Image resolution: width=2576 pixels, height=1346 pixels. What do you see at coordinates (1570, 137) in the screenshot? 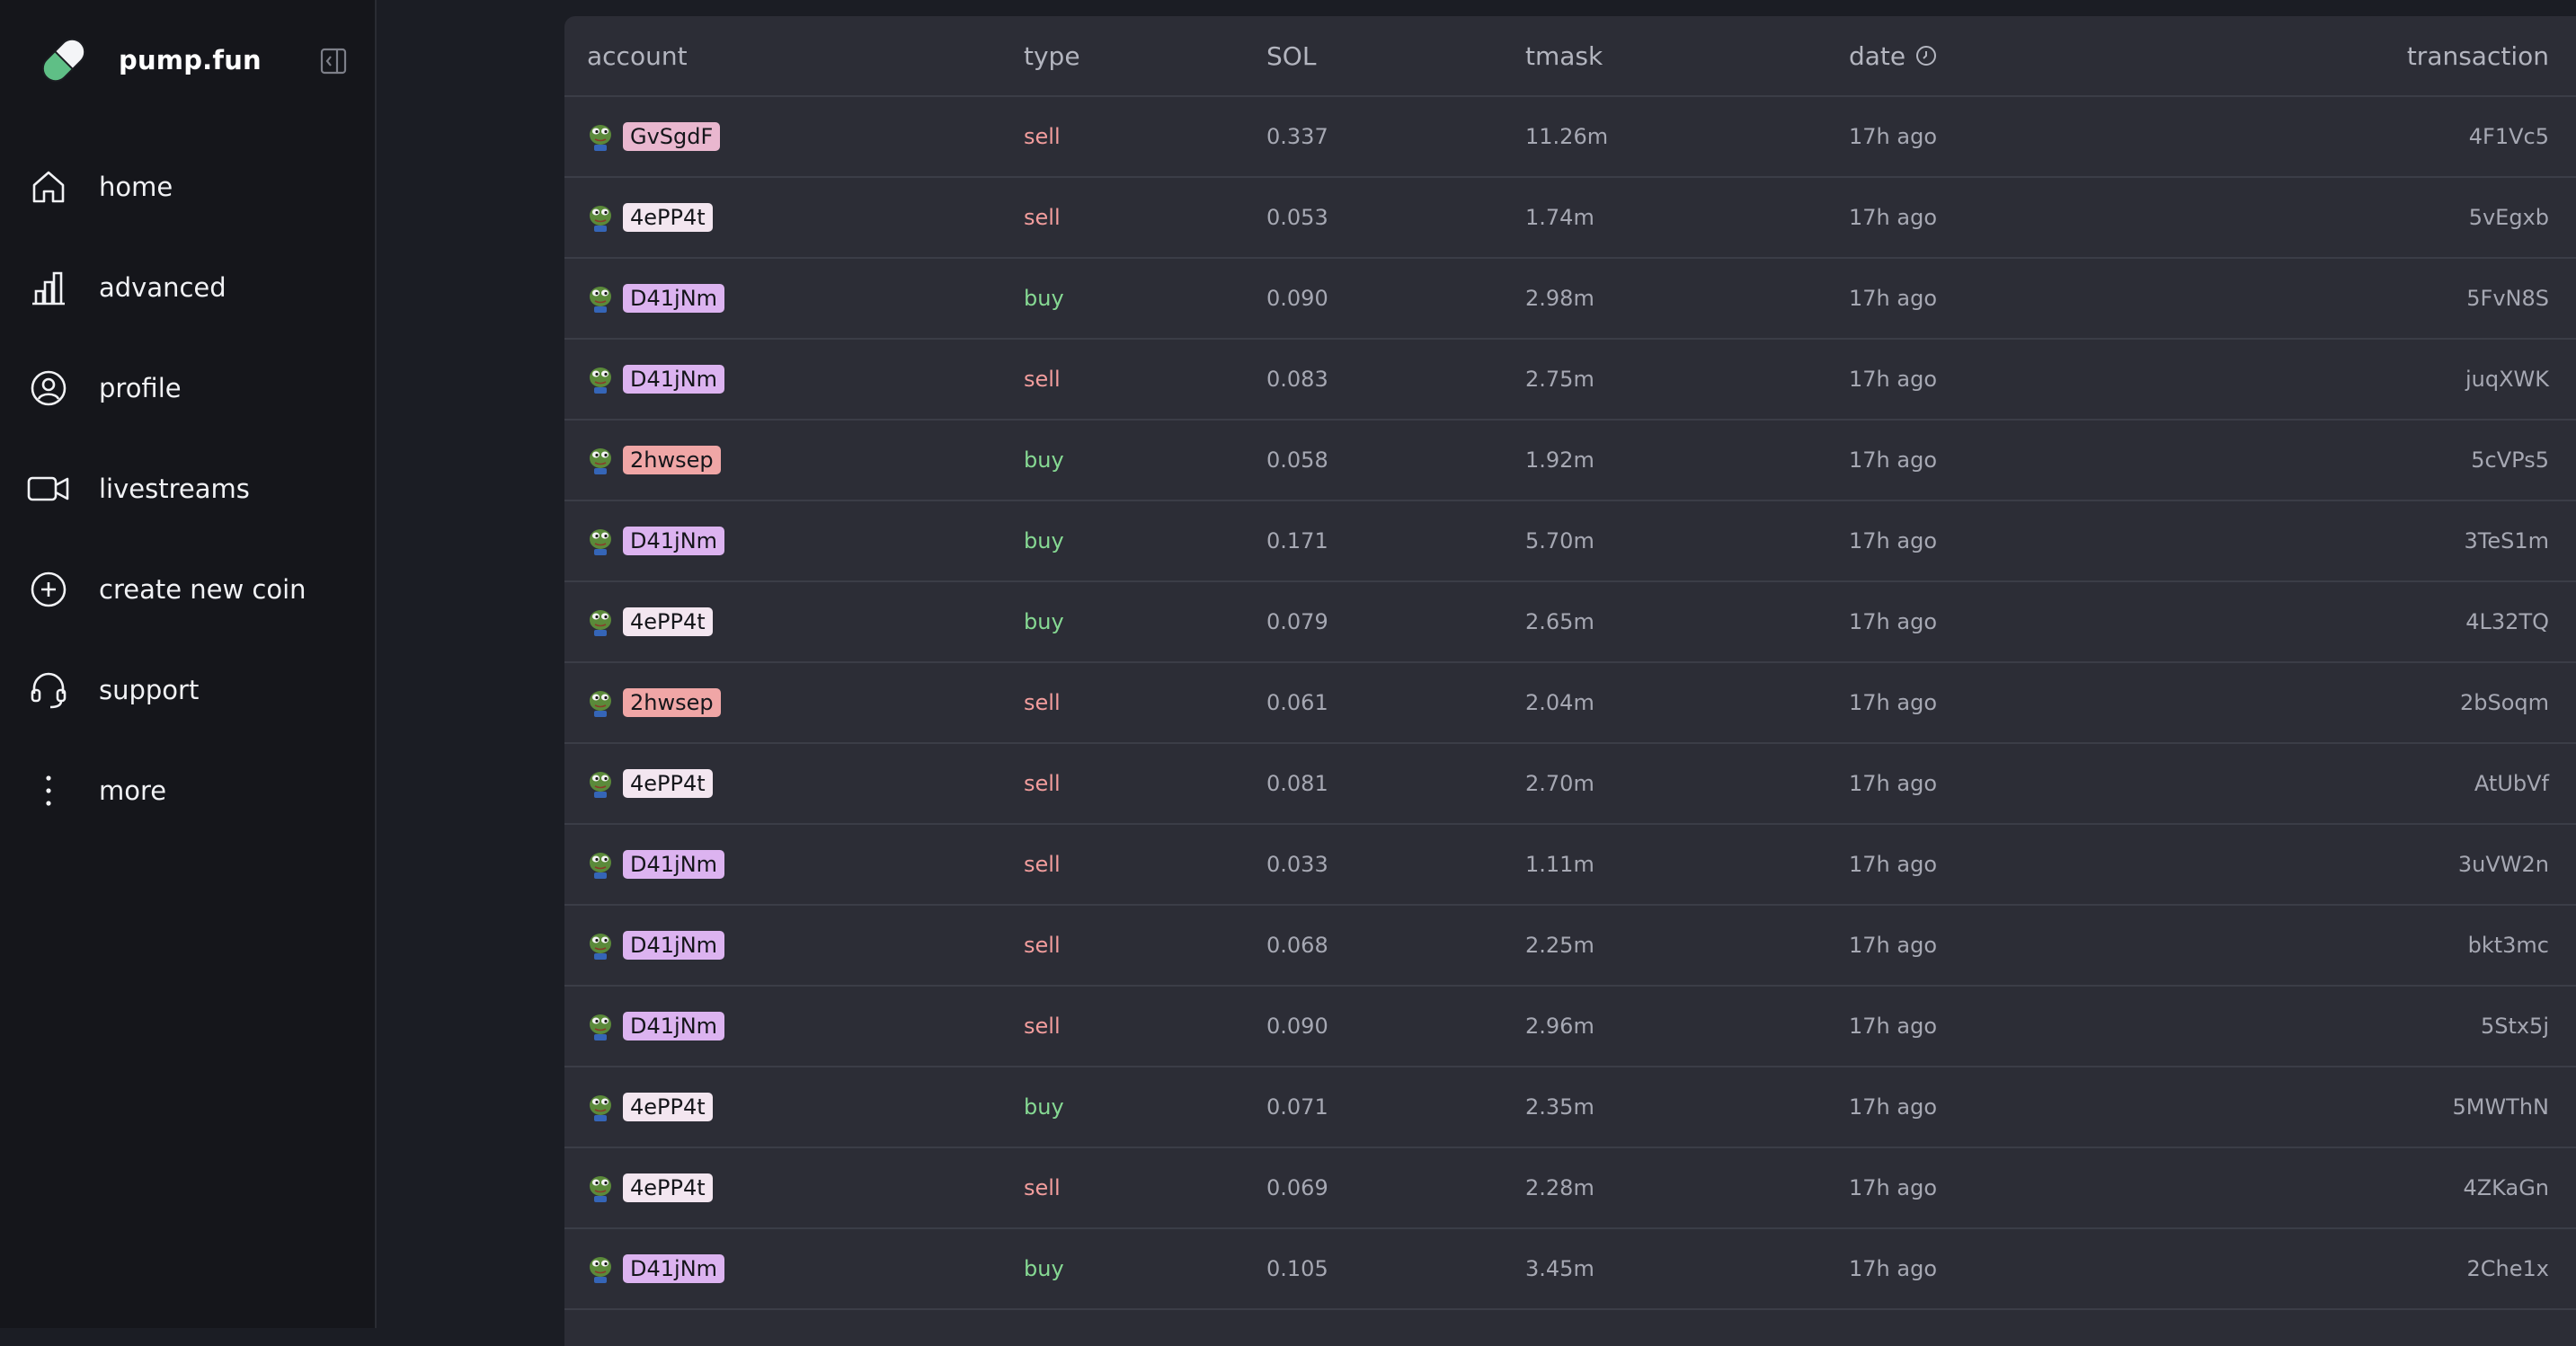
I see `table-row: GvSgdF sell 0.337 11.26m 17h ago 4F1Vc5` at bounding box center [1570, 137].